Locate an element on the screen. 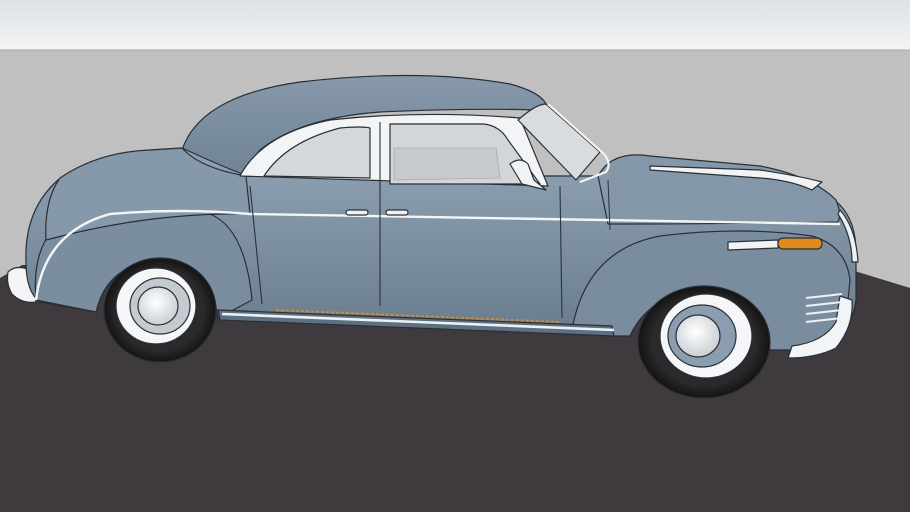 This screenshot has width=910, height=512. fender-emblem is located at coordinates (753, 245).